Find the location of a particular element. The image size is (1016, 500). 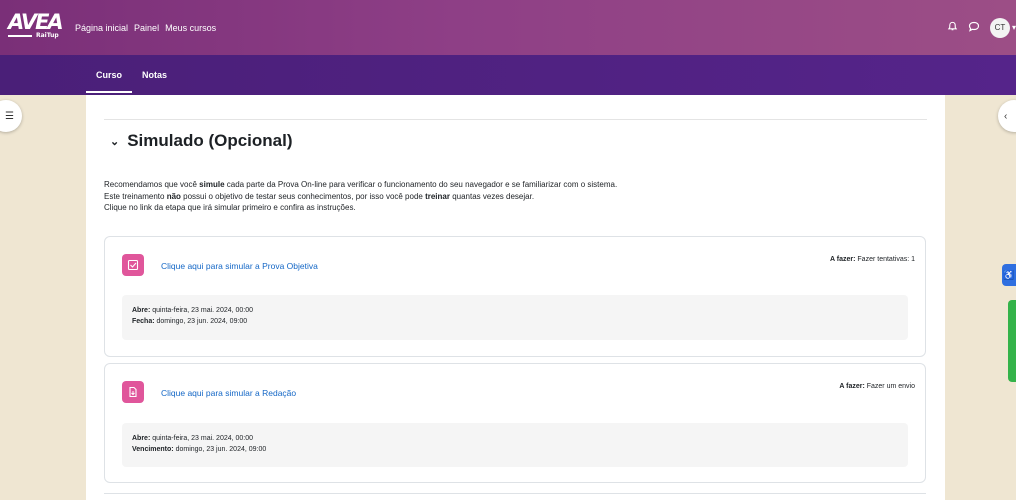

summary-bold: simule is located at coordinates (212, 184).